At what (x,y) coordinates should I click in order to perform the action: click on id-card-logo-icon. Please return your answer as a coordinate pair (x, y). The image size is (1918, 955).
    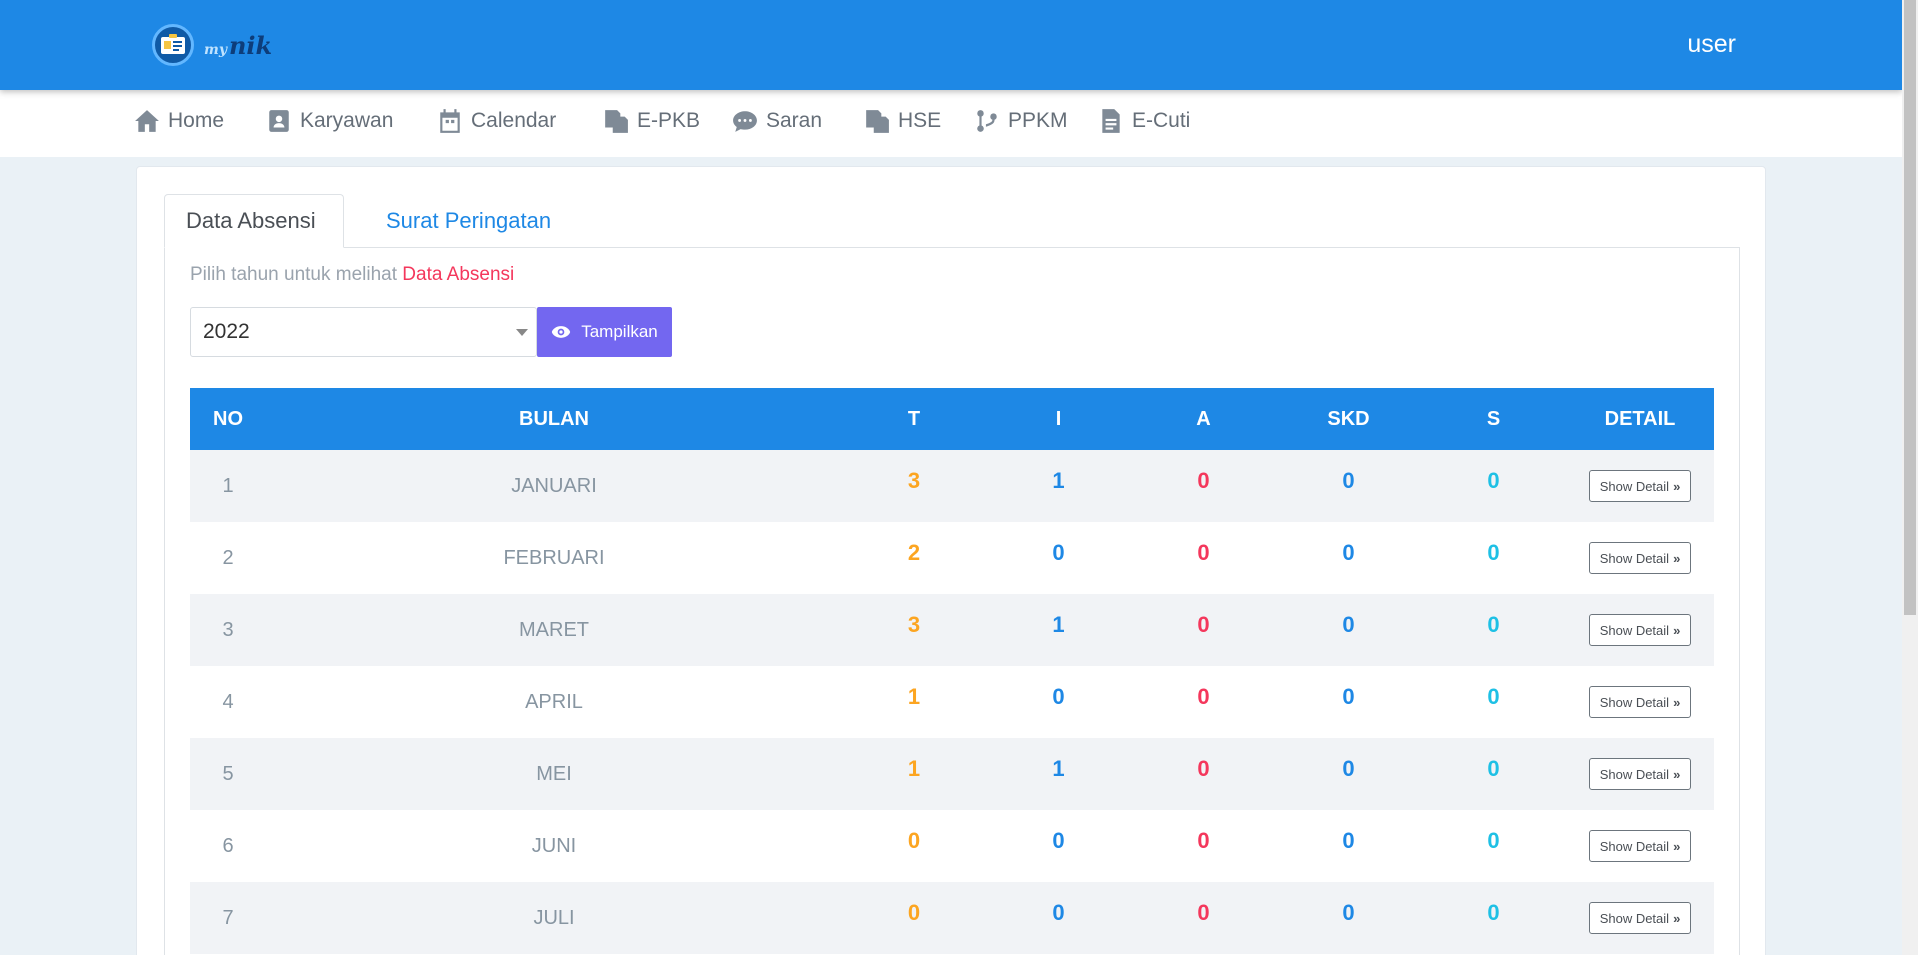
    Looking at the image, I should click on (173, 45).